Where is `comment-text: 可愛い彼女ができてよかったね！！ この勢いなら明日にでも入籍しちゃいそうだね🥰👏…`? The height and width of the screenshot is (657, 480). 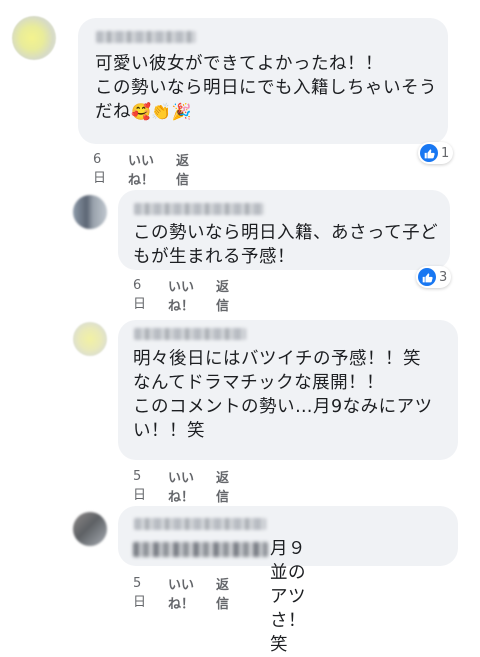 comment-text: 可愛い彼女ができてよかったね！！ この勢いなら明日にでも入籍しちゃいそうだね🥰👏… is located at coordinates (267, 88).